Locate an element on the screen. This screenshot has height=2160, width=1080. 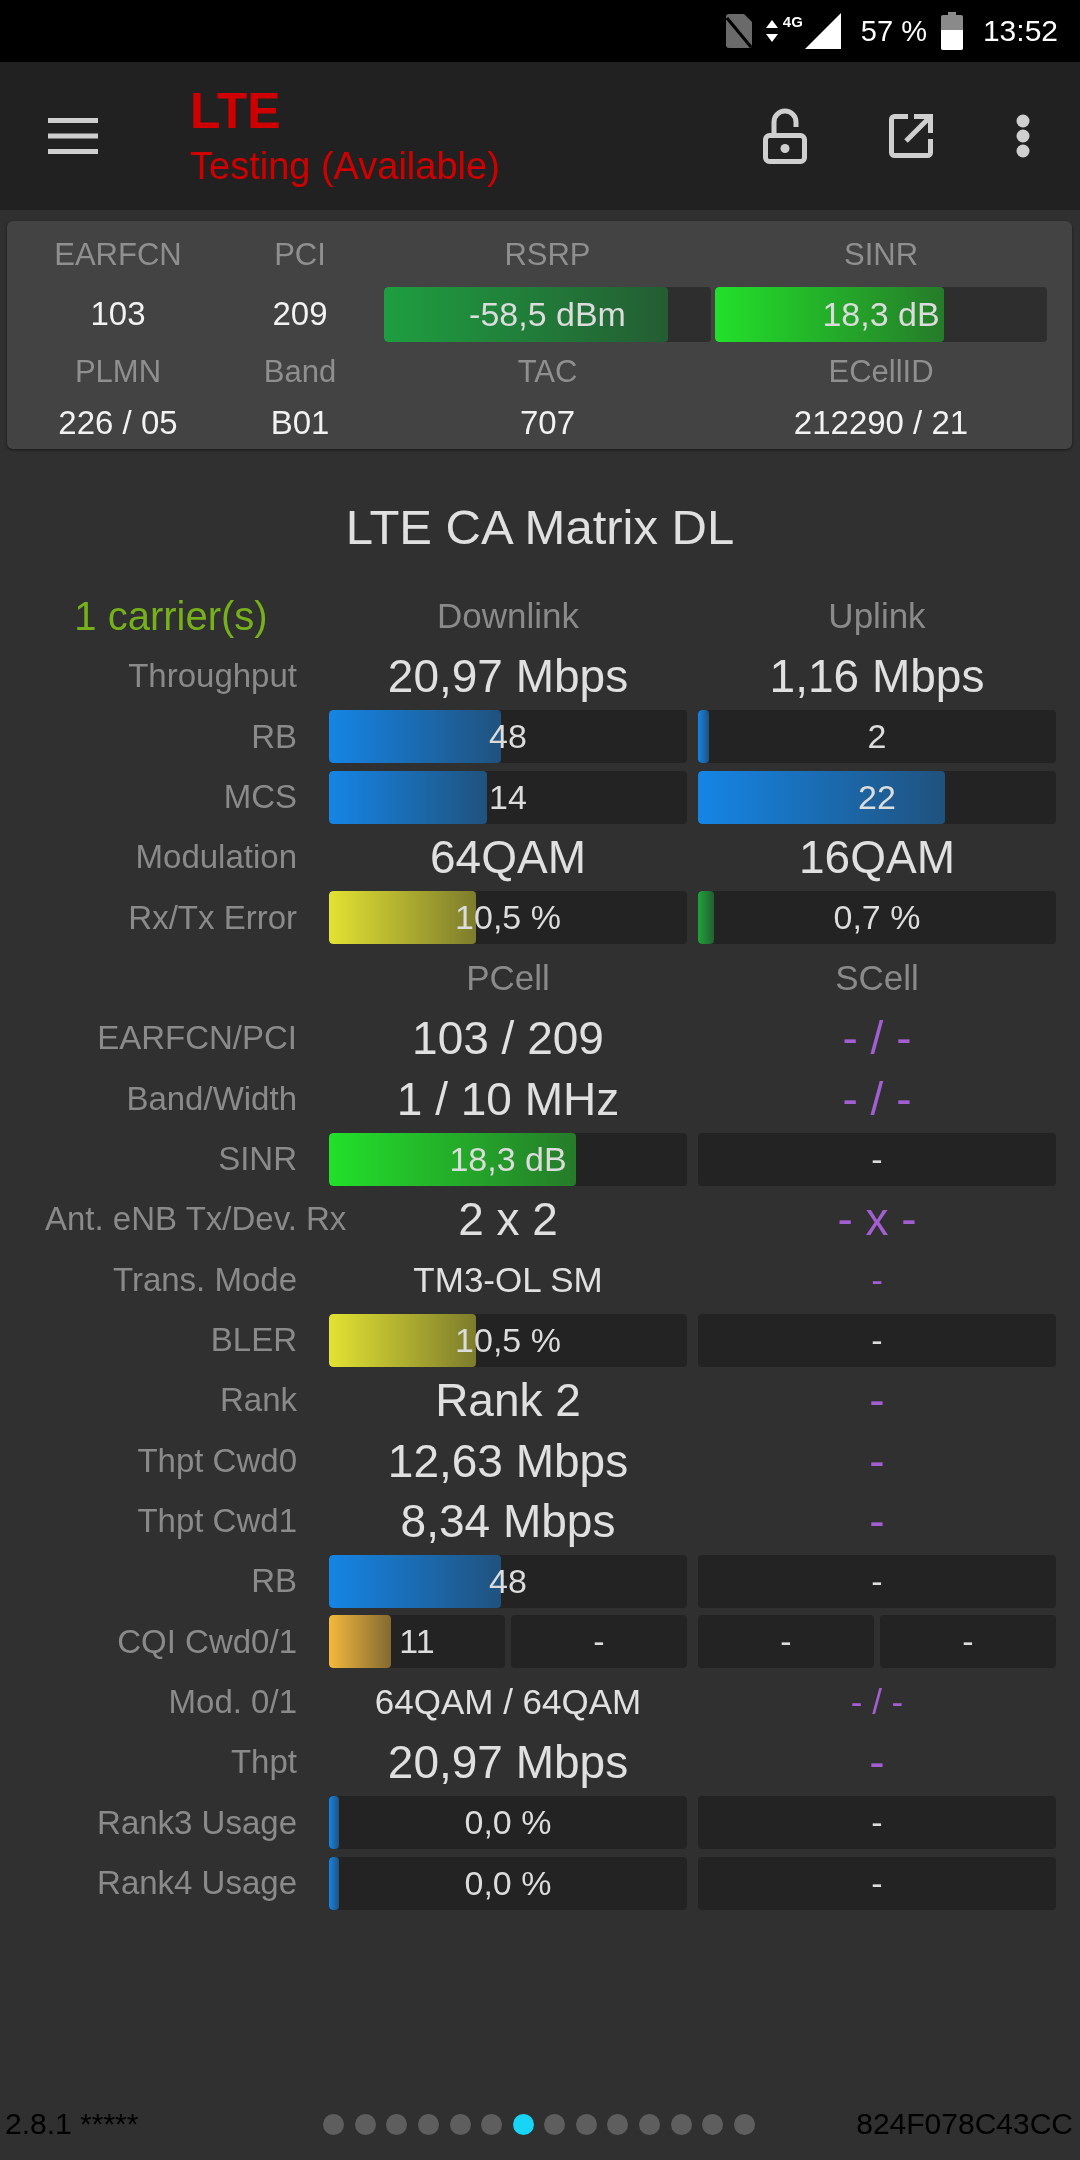
status-subtitle: Testing (Available) is located at coordinates (345, 166).